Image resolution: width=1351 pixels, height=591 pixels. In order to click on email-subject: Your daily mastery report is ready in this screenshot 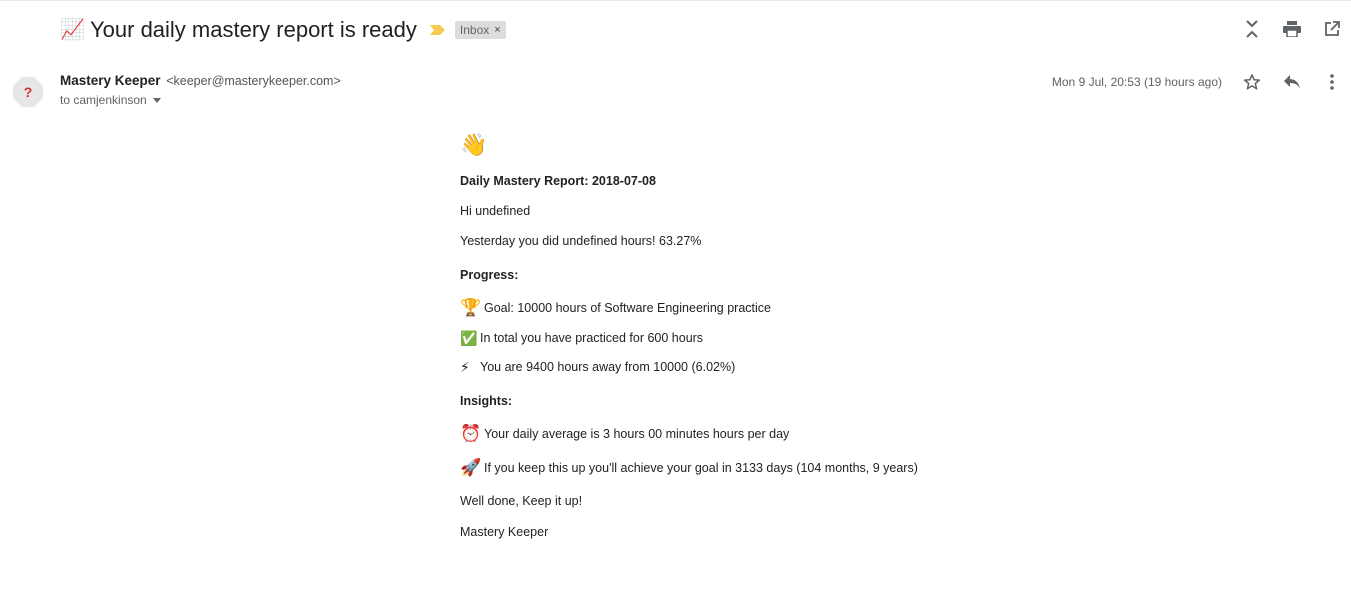, I will do `click(253, 29)`.